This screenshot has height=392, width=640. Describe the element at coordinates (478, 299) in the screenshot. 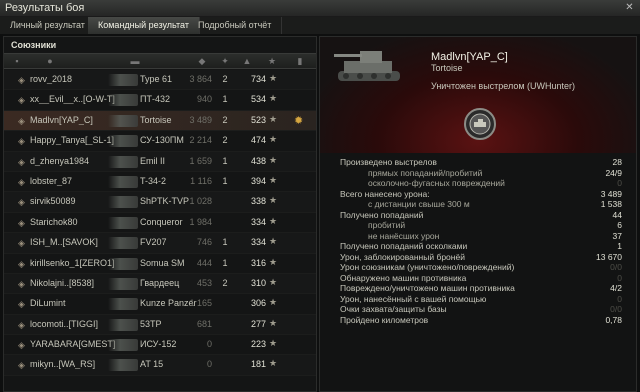

I see `stat-row: Урон, нанесённый с вашей помощью 0` at that location.